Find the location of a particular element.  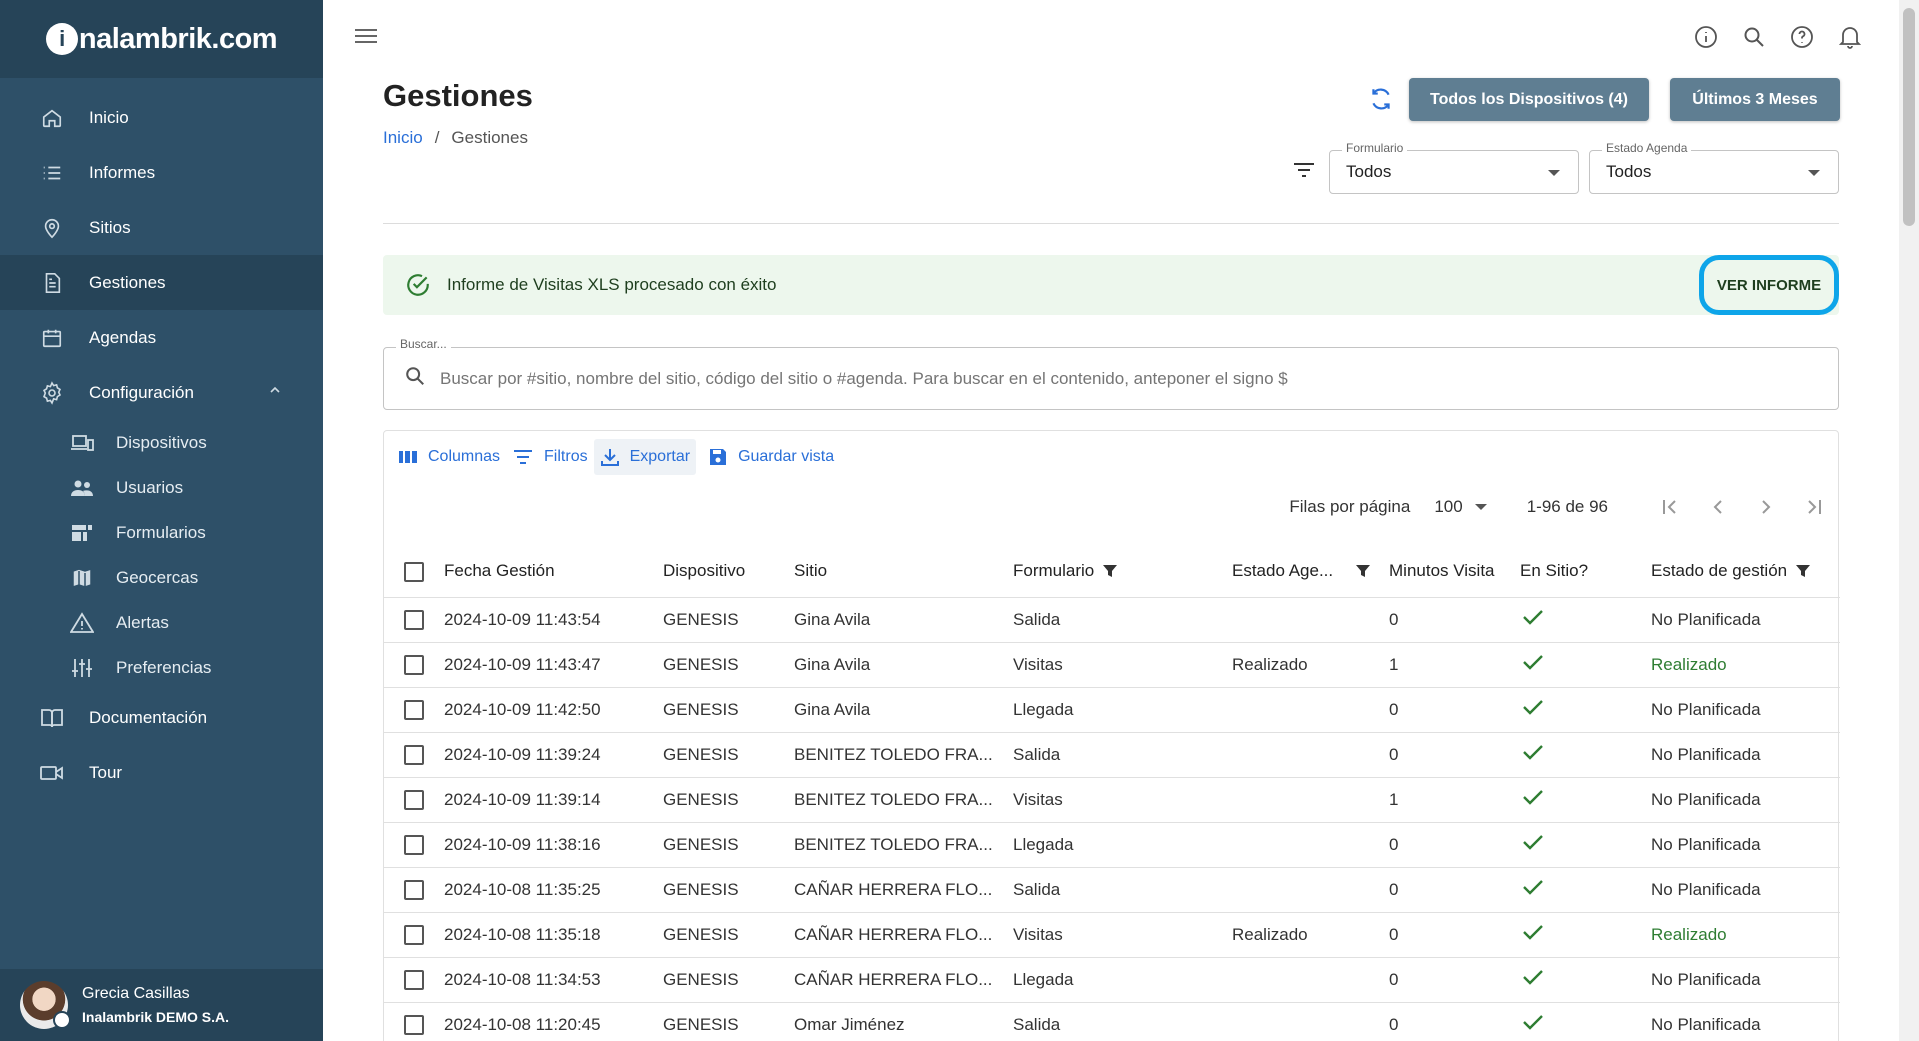

column-header: Formulario is located at coordinates (1122, 572).